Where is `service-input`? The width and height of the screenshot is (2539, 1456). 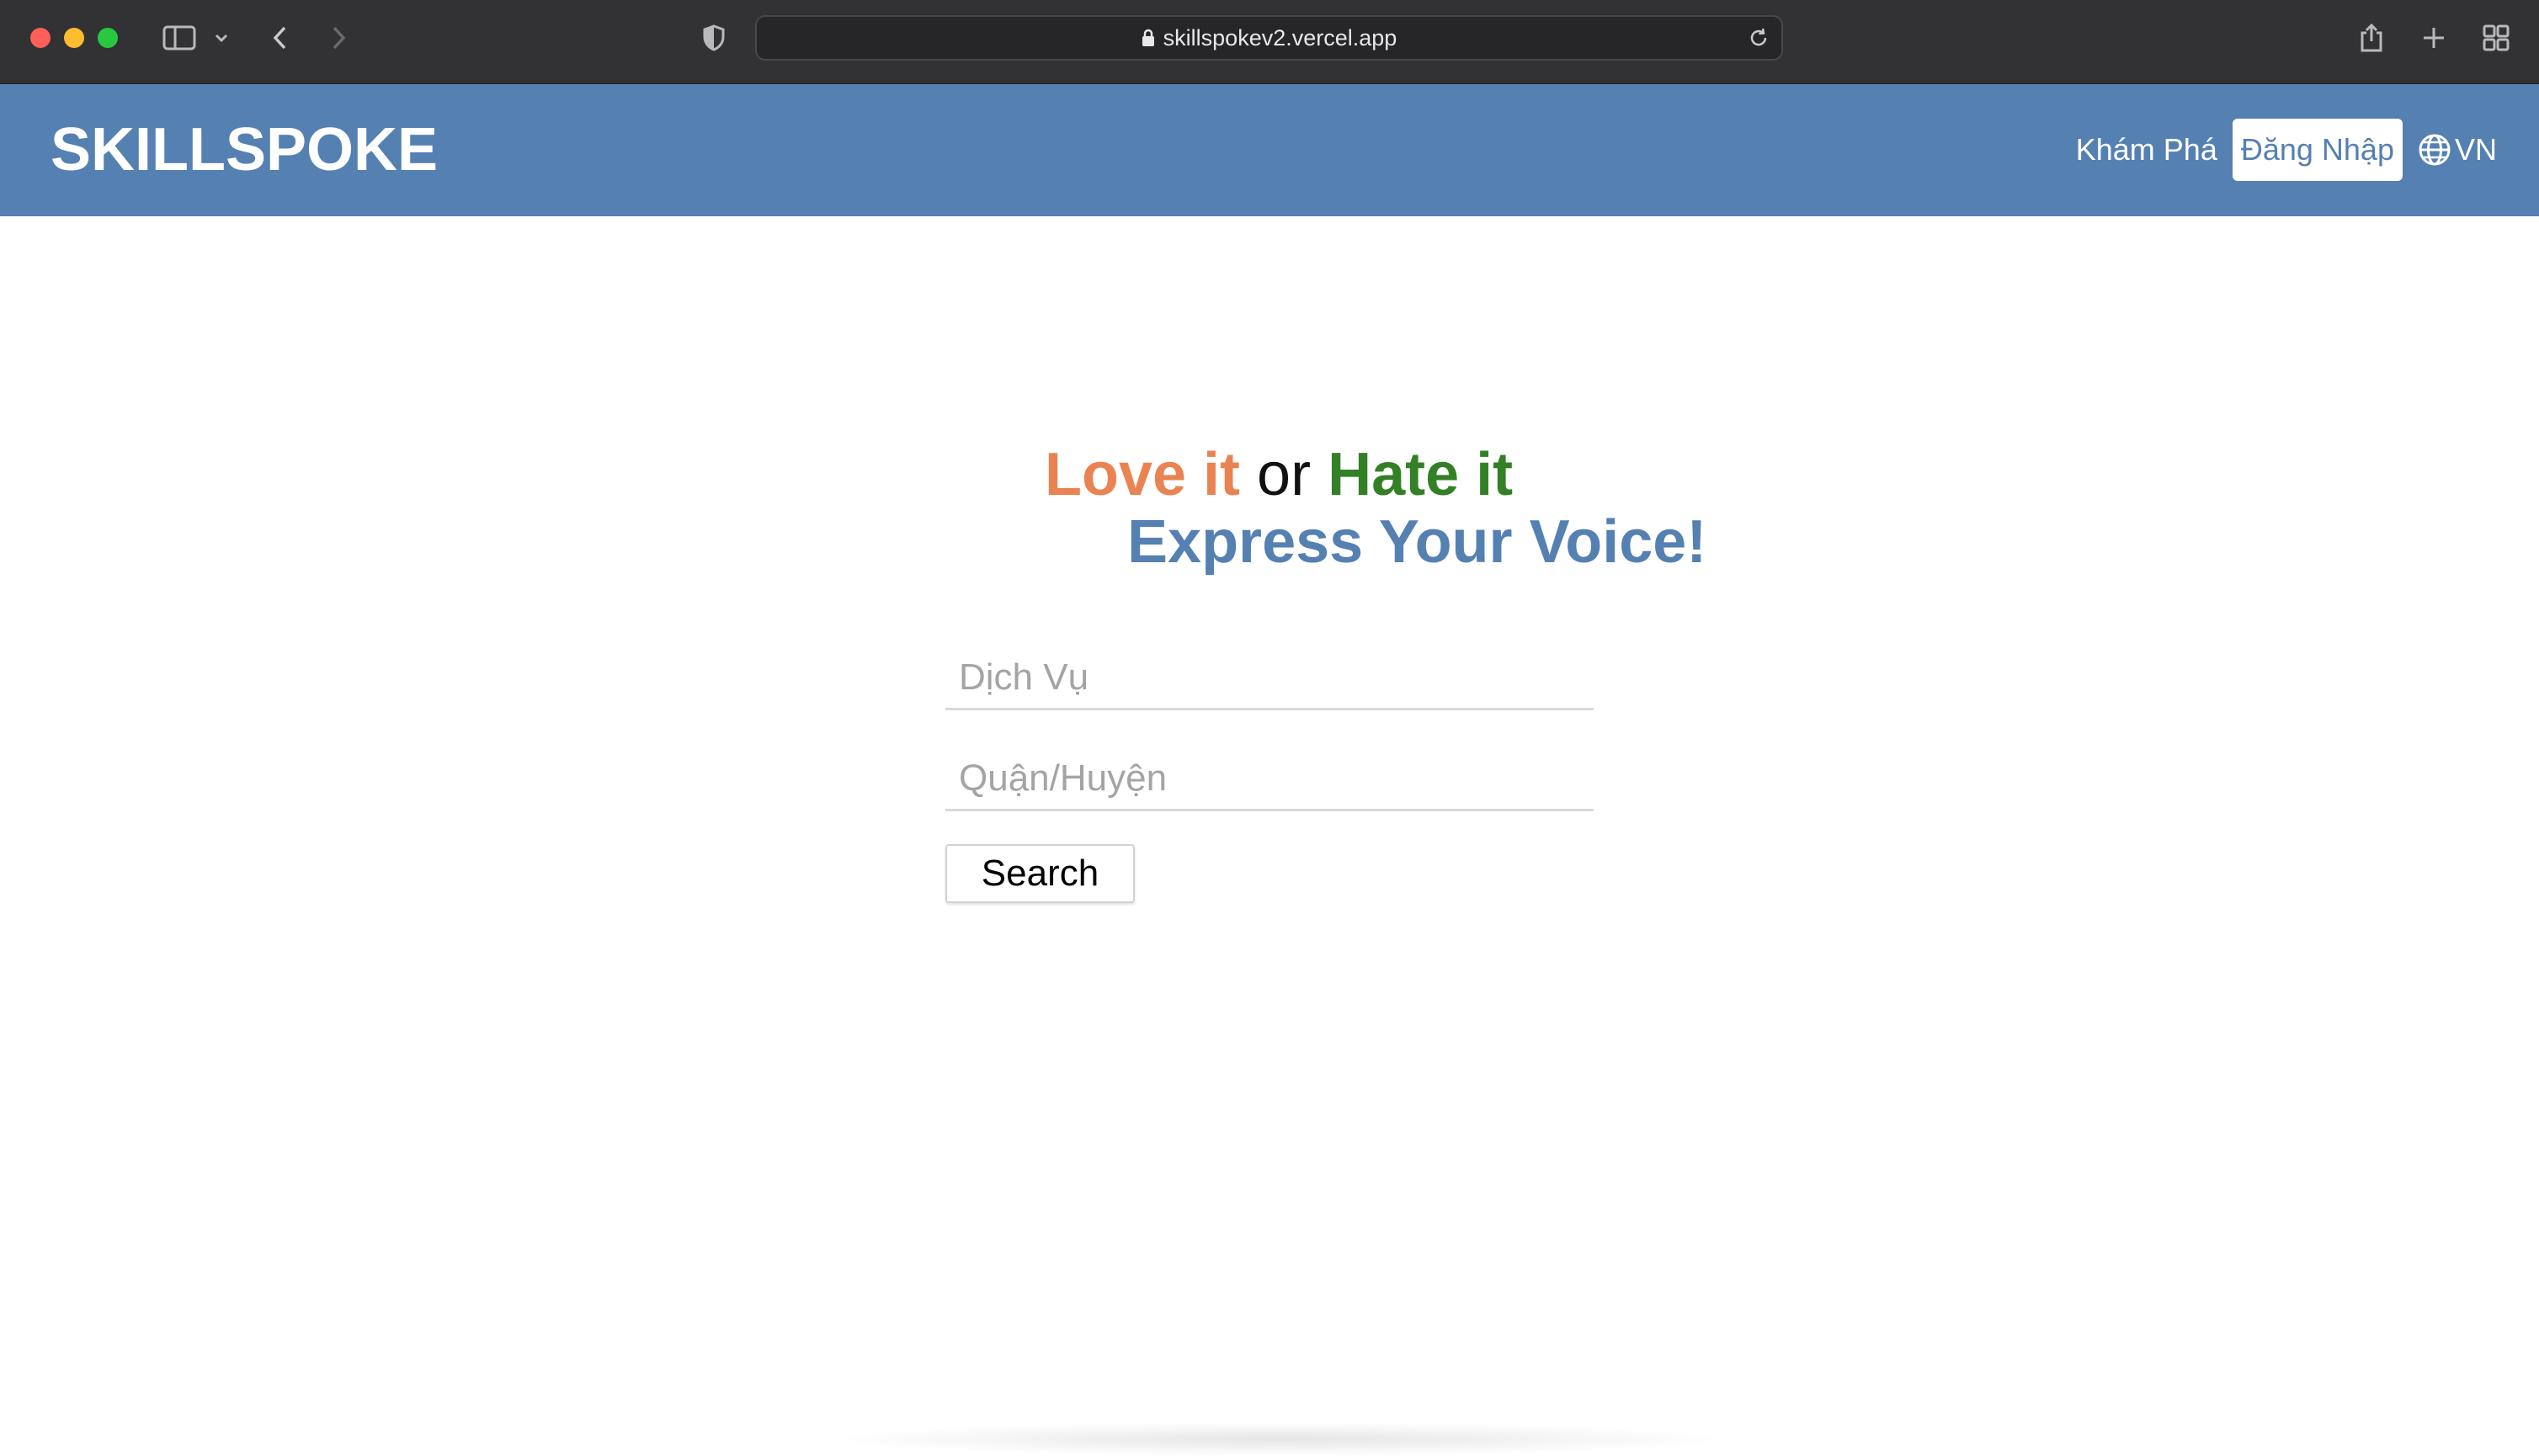
service-input is located at coordinates (1269, 678).